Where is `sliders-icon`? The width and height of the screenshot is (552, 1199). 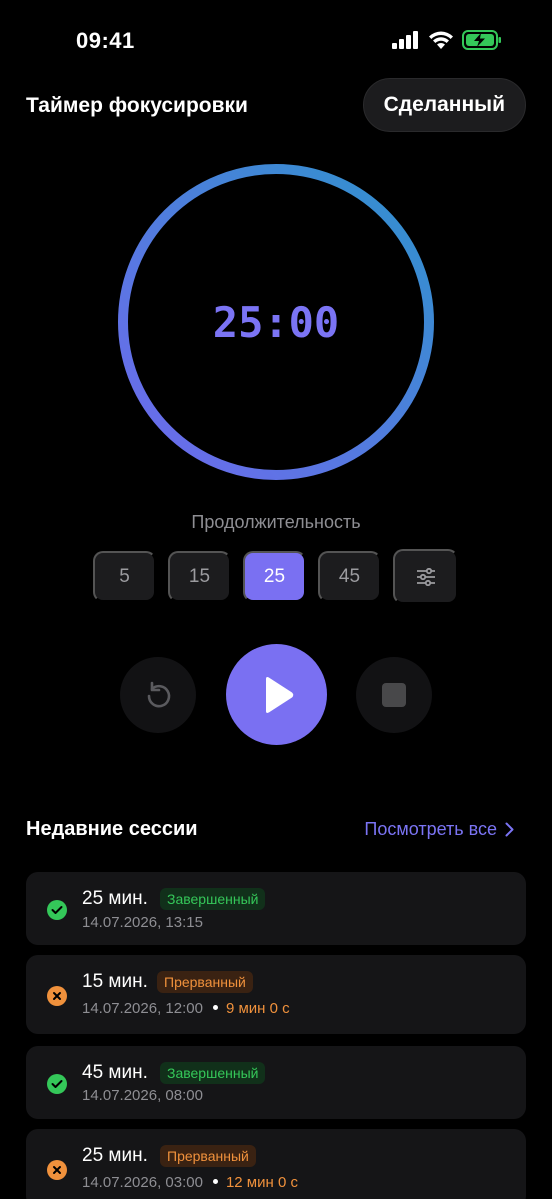
sliders-icon is located at coordinates (425, 576).